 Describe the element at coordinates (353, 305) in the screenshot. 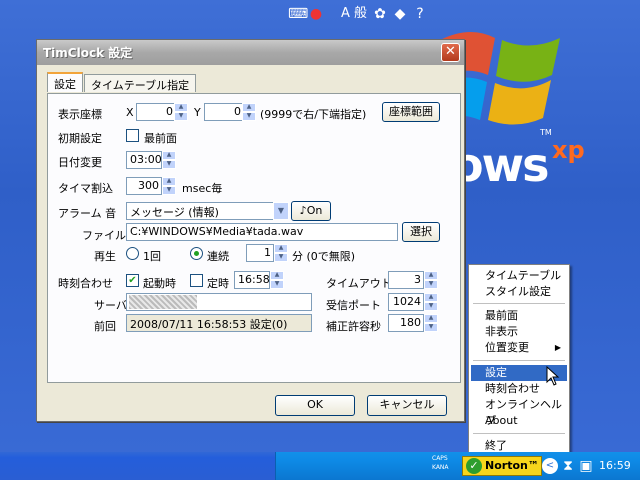

I see `receive-port-label: 受信ポート` at that location.